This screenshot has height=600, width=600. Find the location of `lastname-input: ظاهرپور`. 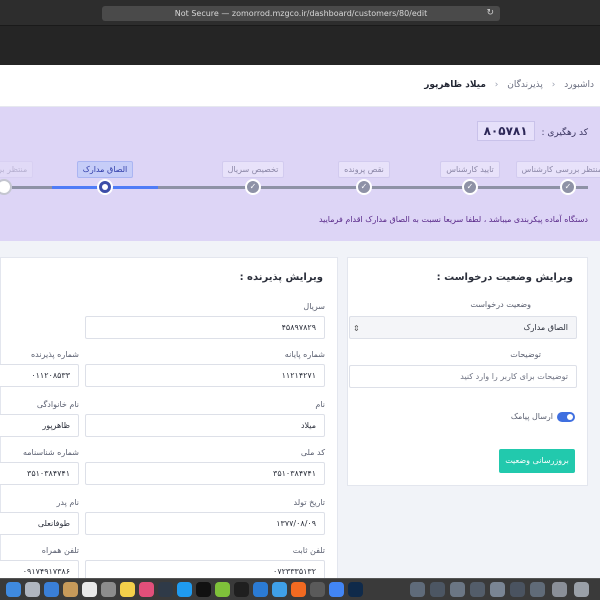

lastname-input: ظاهرپور is located at coordinates (39, 425).